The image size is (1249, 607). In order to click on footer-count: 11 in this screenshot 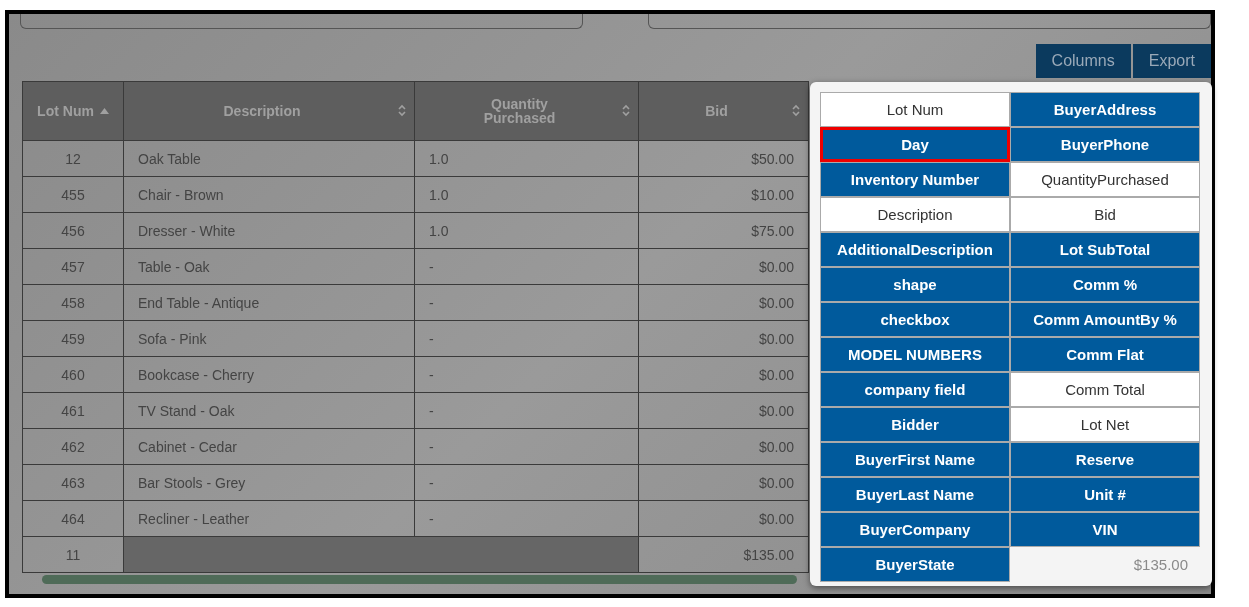, I will do `click(73, 554)`.